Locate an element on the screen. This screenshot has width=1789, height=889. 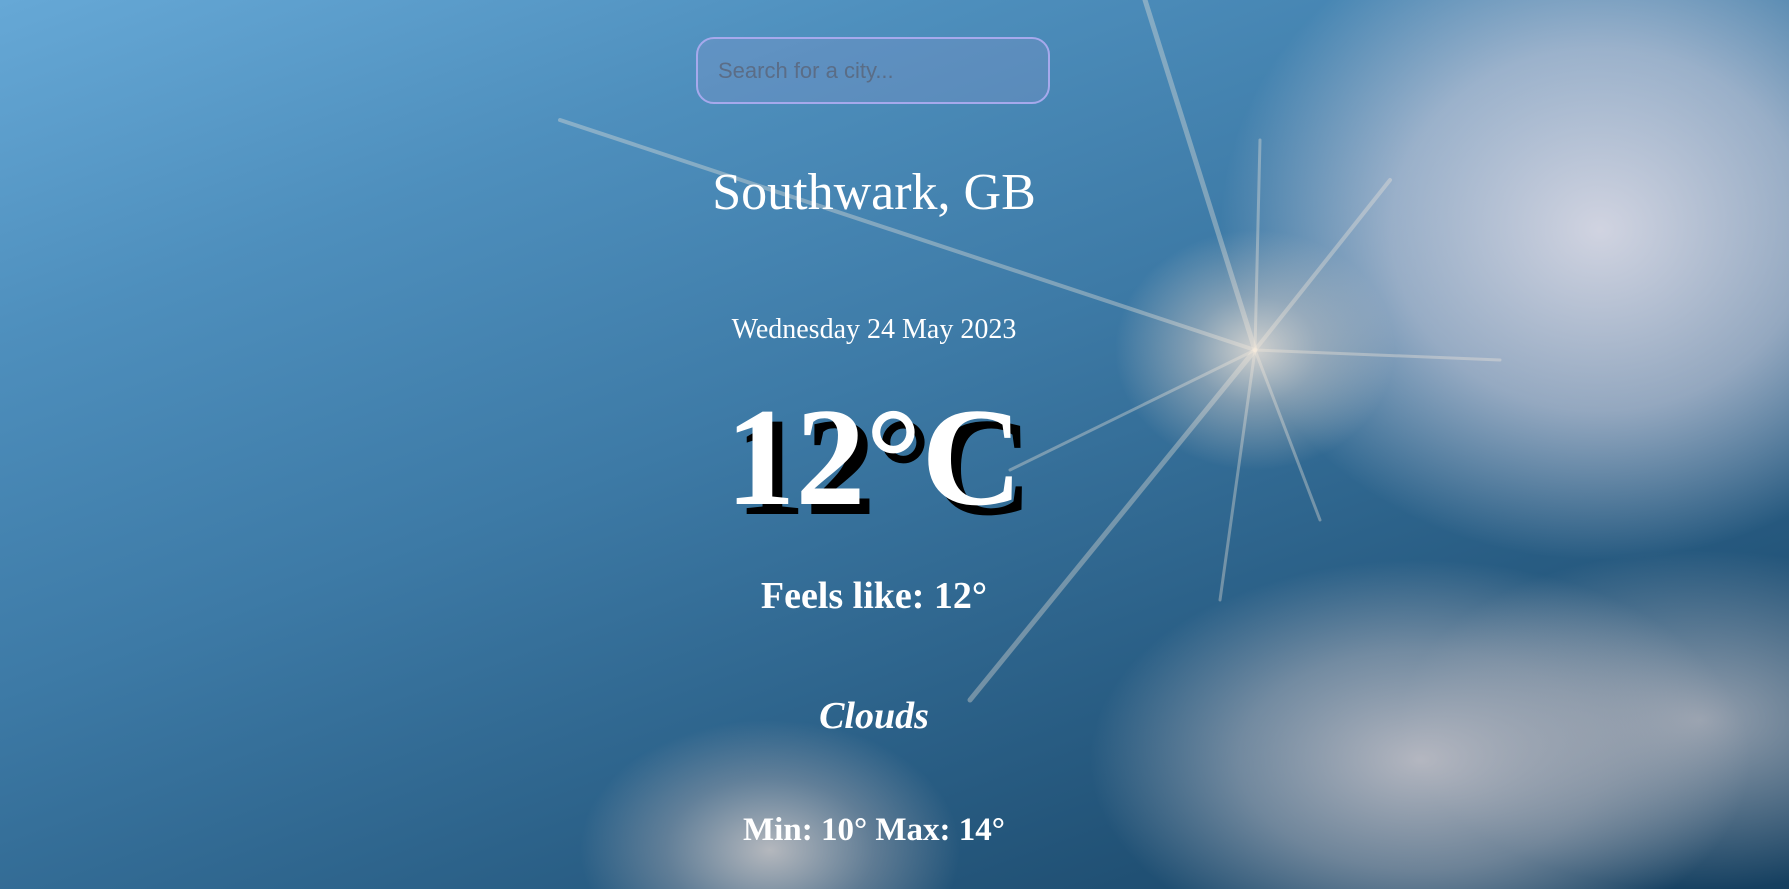
temperature-text: 12°C is located at coordinates (874, 457).